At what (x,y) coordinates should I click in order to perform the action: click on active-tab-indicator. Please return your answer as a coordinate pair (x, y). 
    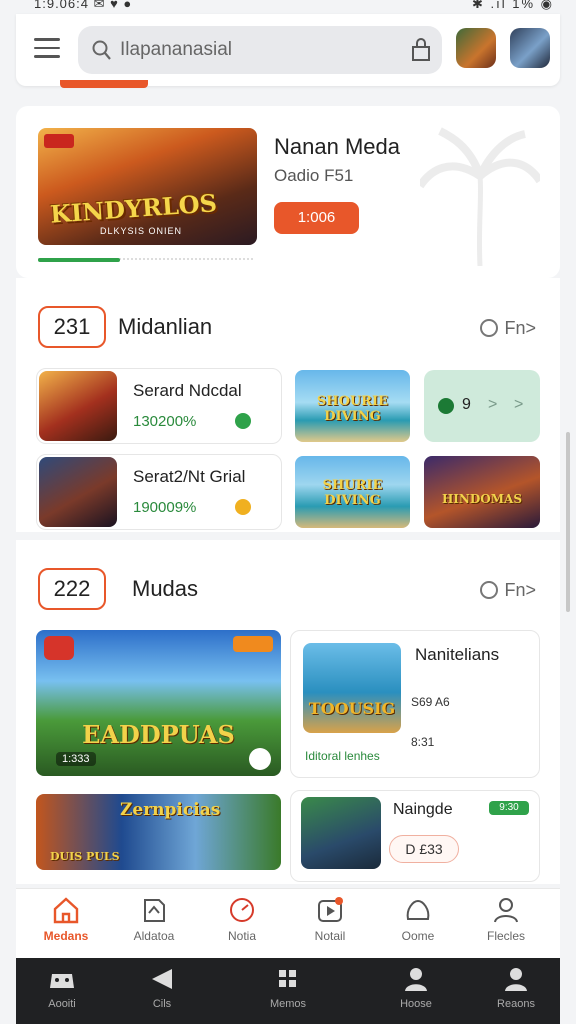
    Looking at the image, I should click on (104, 84).